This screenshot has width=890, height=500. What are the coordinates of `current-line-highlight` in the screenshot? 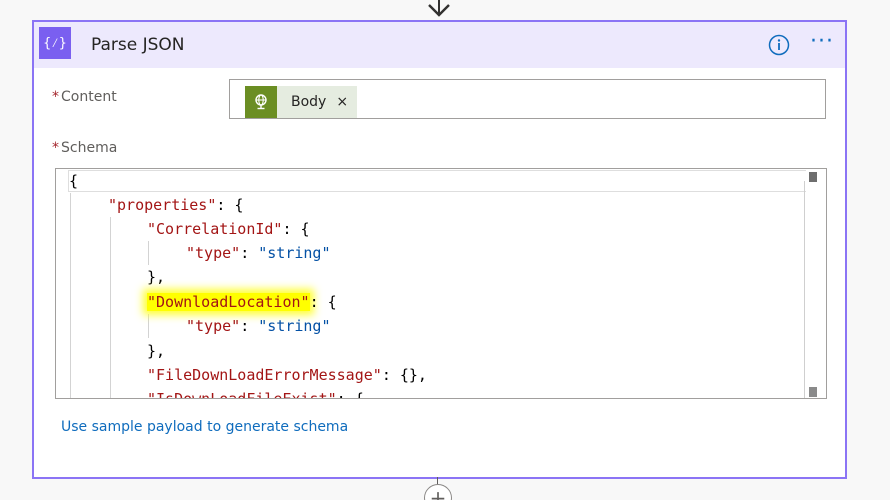 It's located at (445, 181).